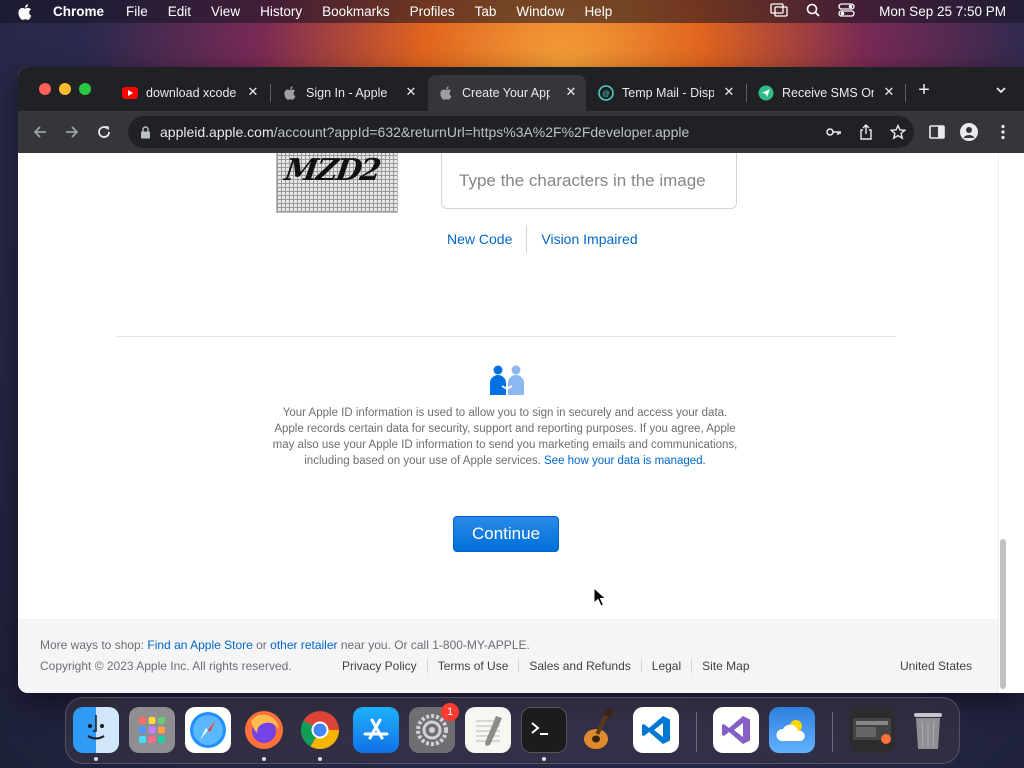 This screenshot has width=1024, height=768. What do you see at coordinates (826, 93) in the screenshot?
I see `tab-receive-sms: Receive SMS Online ✕` at bounding box center [826, 93].